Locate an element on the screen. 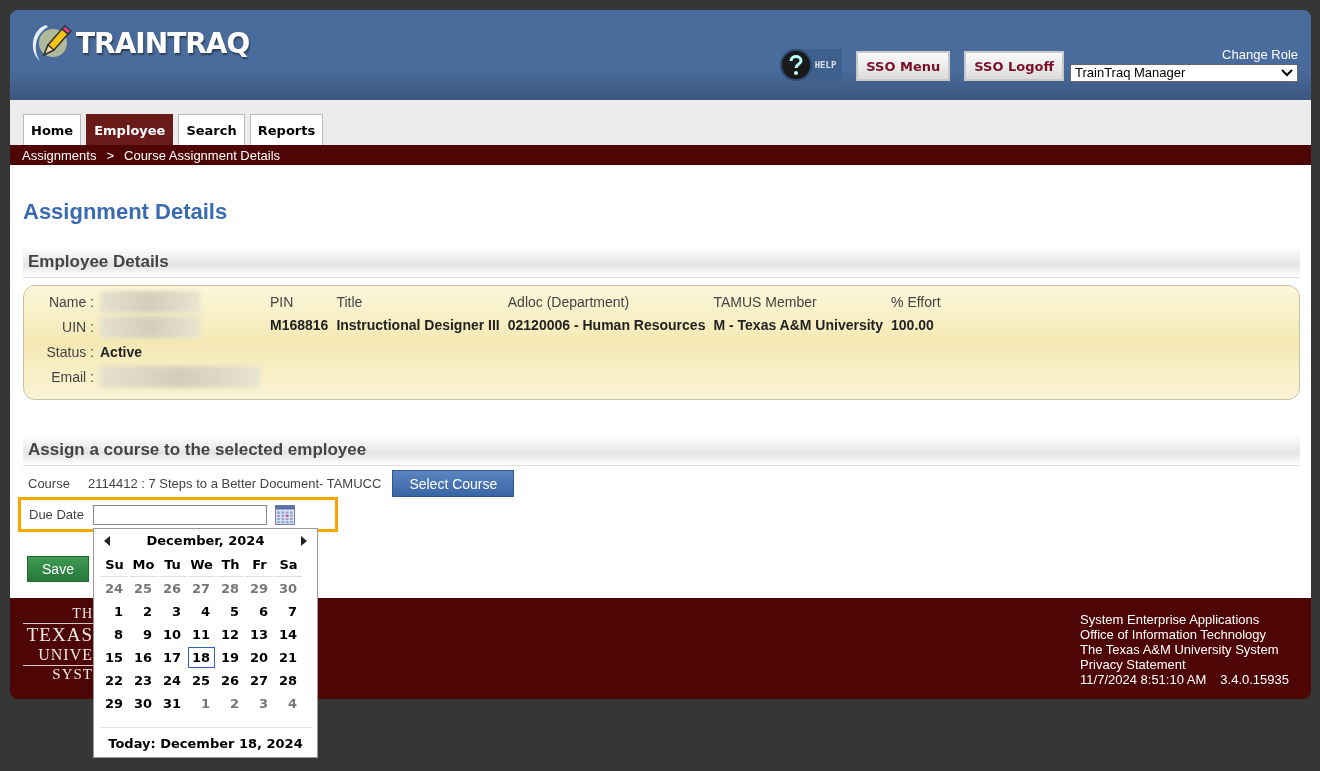 Image resolution: width=1320 pixels, height=771 pixels. calendar-day: 8 is located at coordinates (114, 634).